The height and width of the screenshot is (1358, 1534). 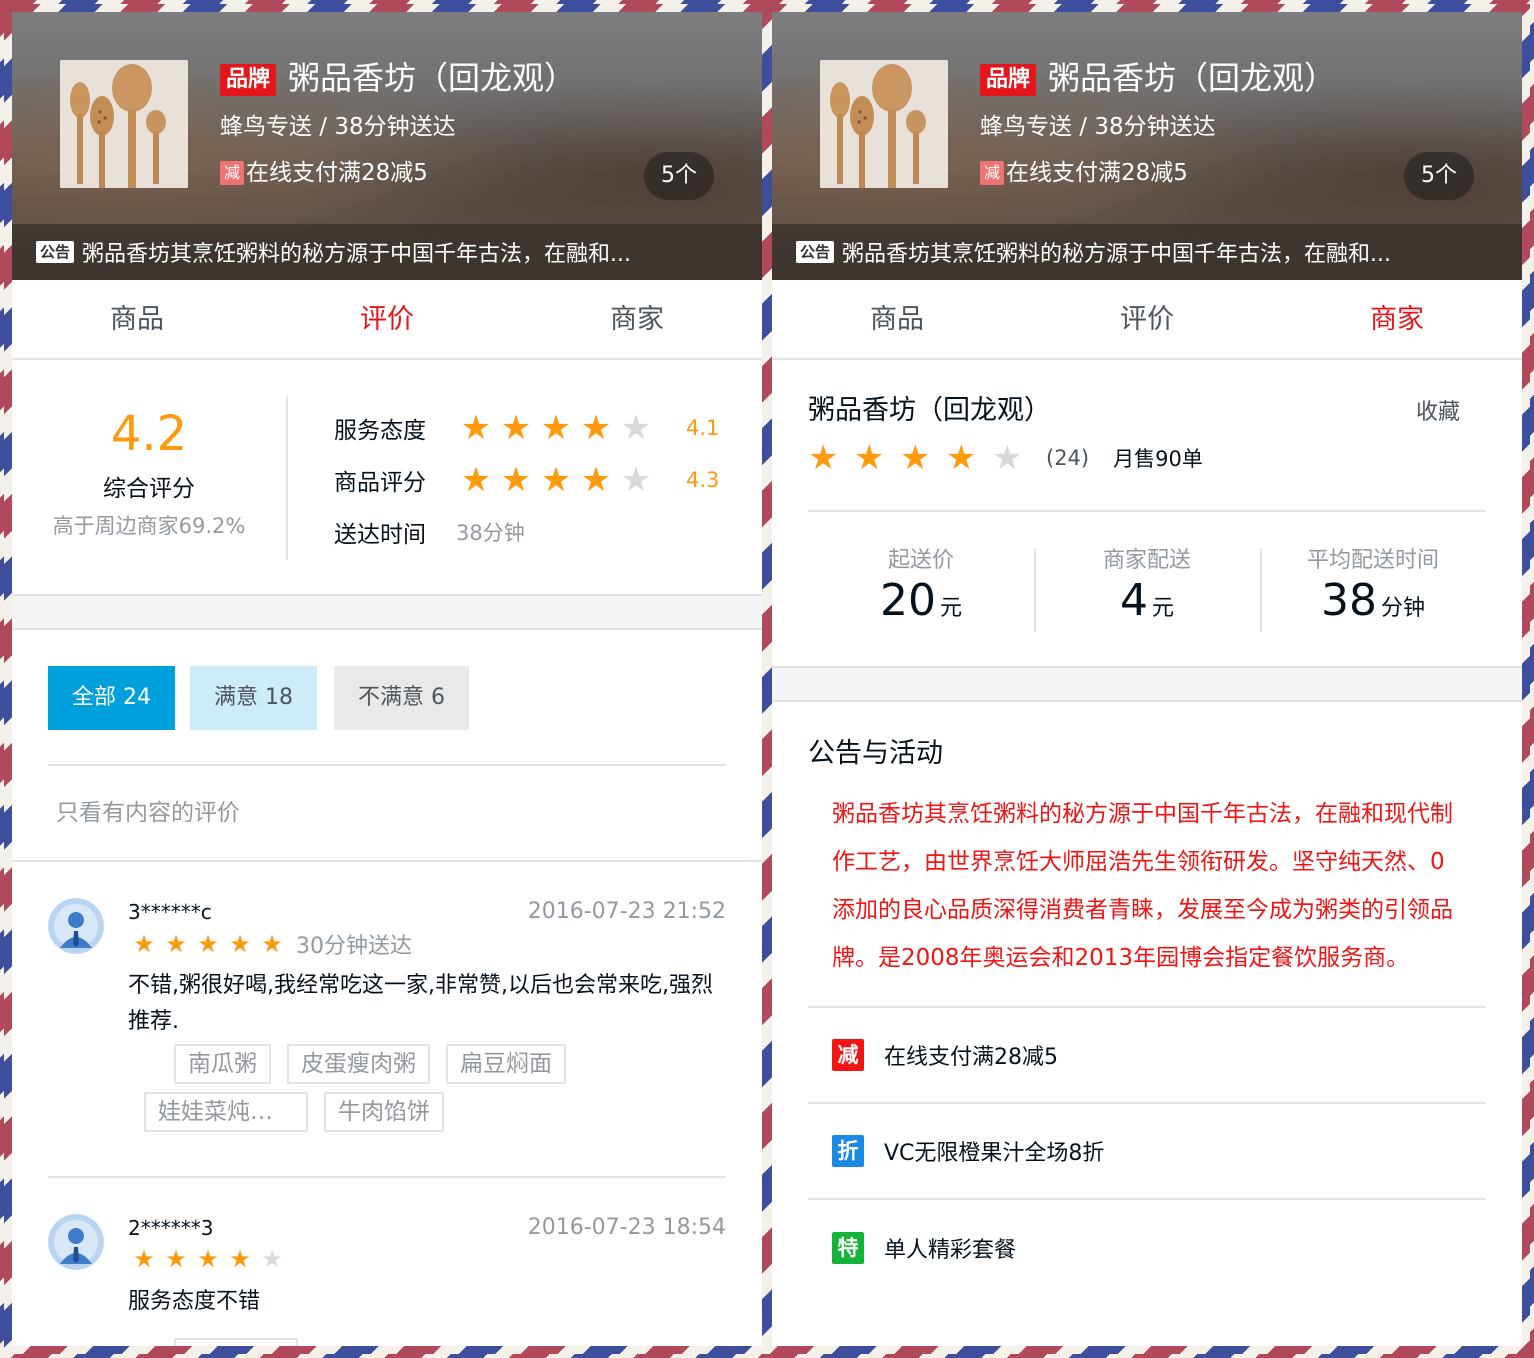 I want to click on service-stars: ★ ★ ★ ★ ★, so click(x=556, y=428).